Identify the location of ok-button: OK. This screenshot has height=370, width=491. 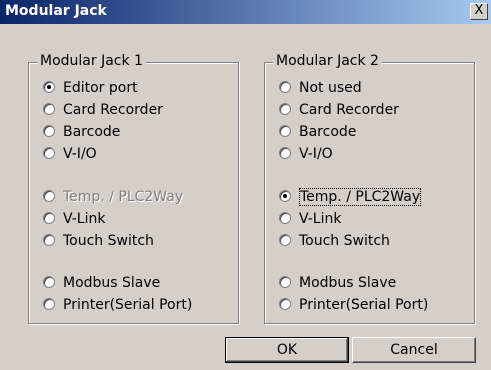
(287, 350).